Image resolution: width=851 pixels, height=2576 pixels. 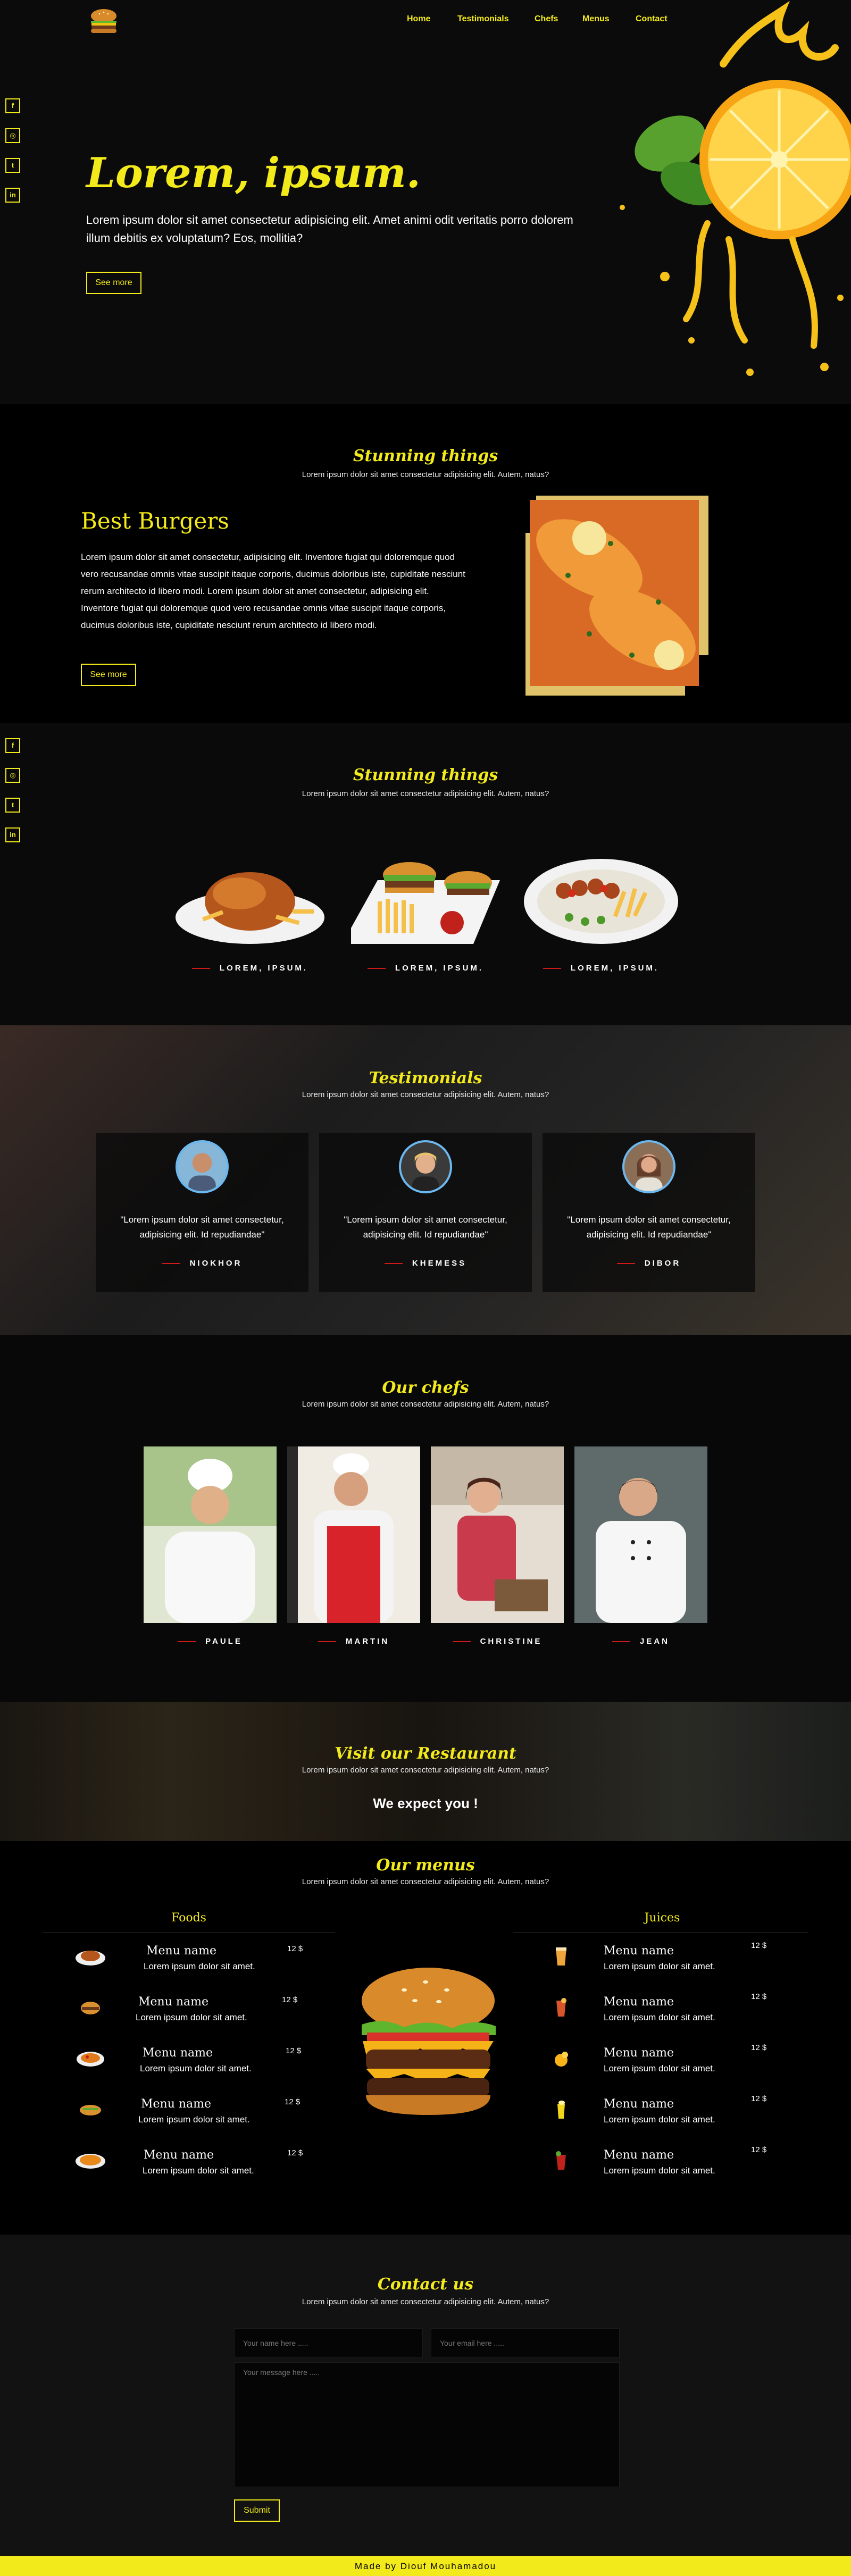 What do you see at coordinates (253, 173) in the screenshot?
I see `hero-title: Lorem, ipsum.` at bounding box center [253, 173].